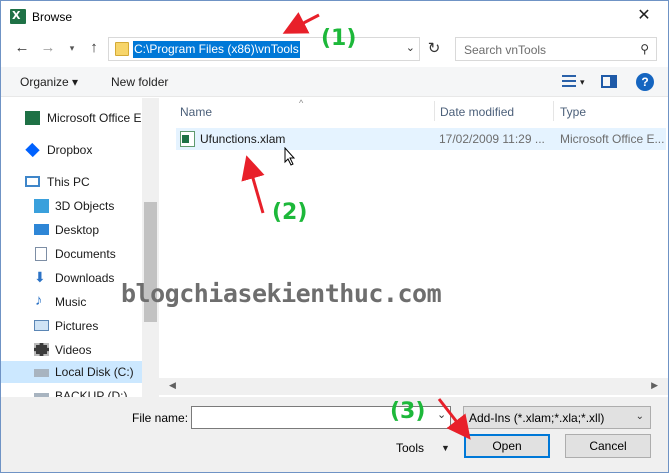 This screenshot has width=669, height=473. I want to click on sidebar-item-backup: BACKUP (D:), so click(71, 391).